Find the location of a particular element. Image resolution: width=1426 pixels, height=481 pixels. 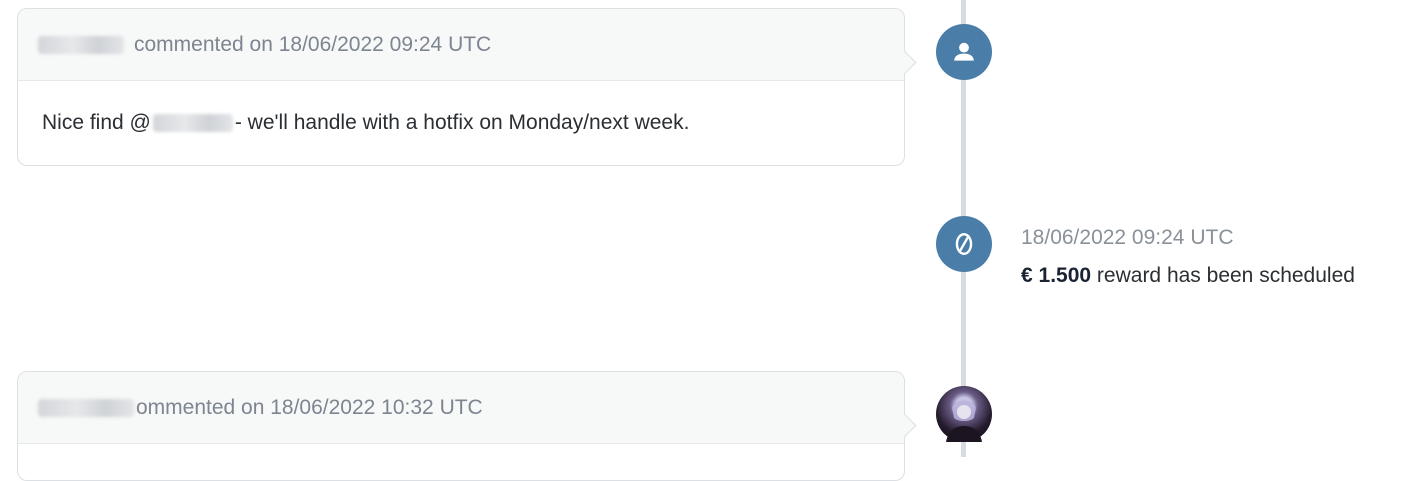

event-timestamp: 18/06/2022 09:24 UTC is located at coordinates (1127, 237).